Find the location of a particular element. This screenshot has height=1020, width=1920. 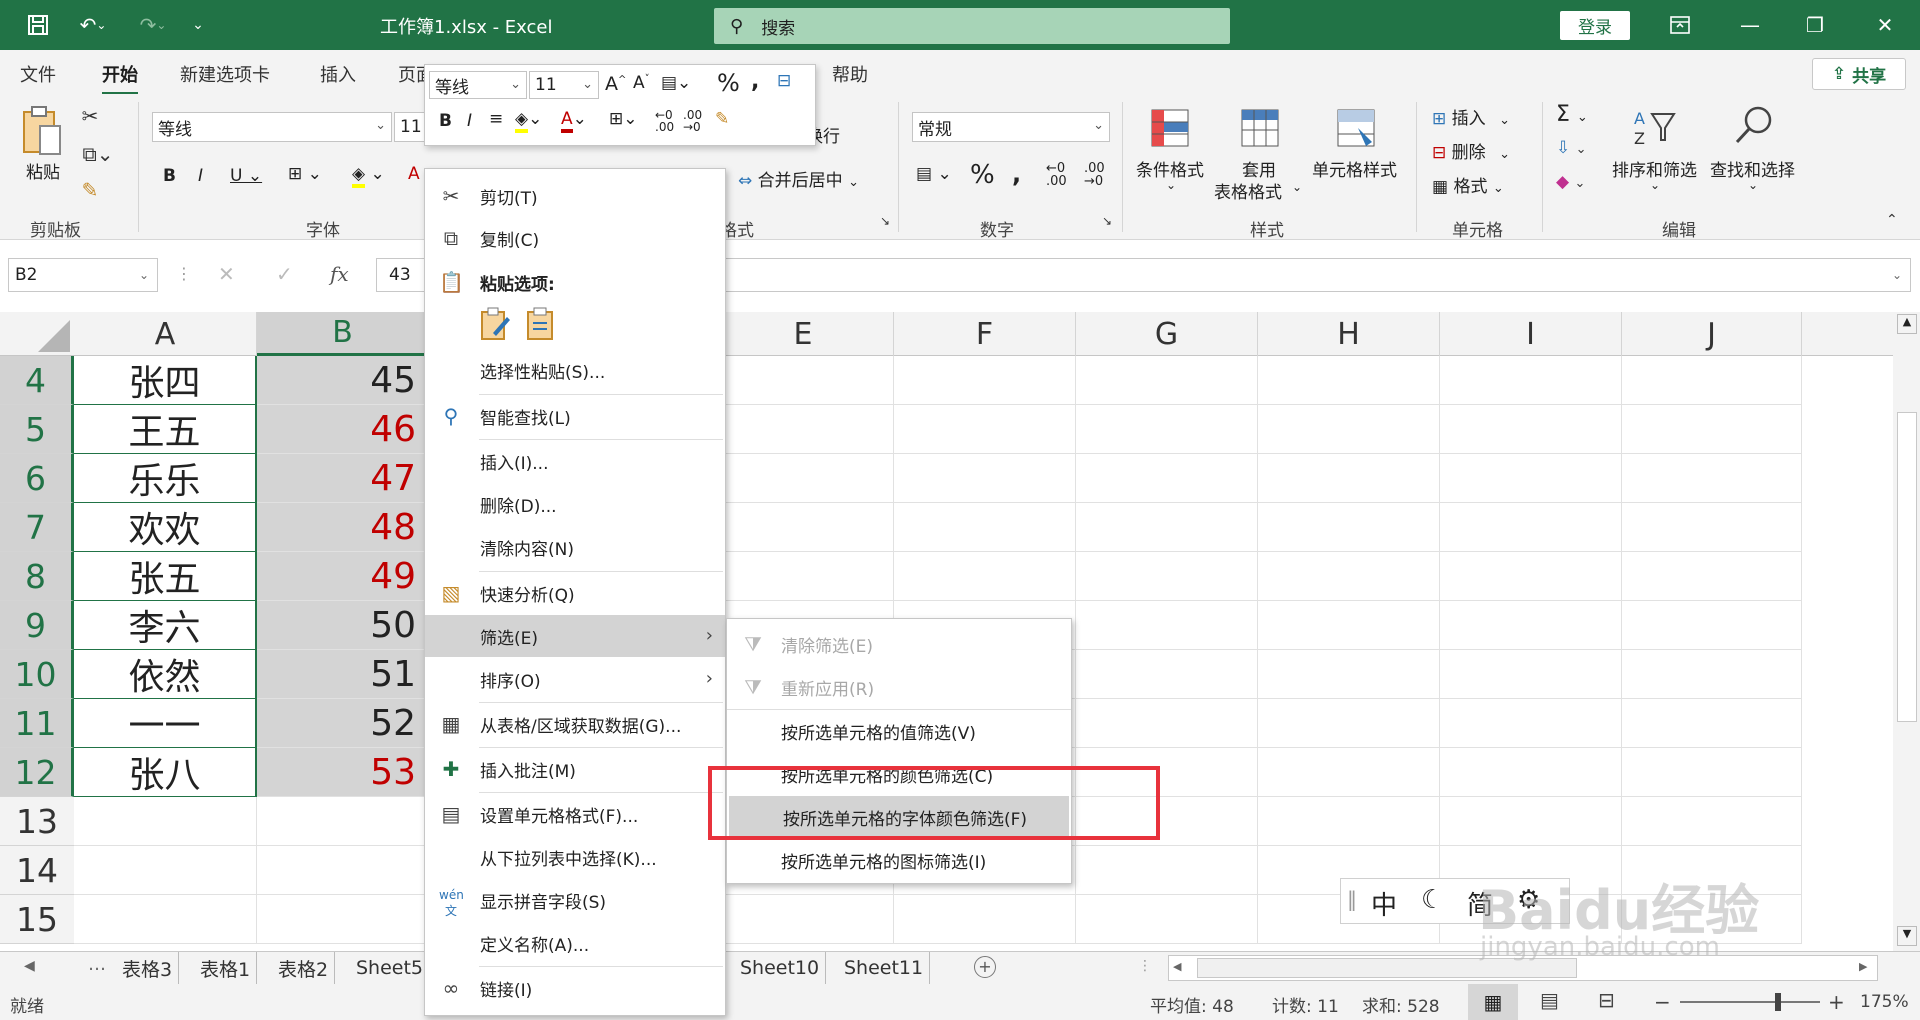

cell-a: 张四 is located at coordinates (165, 380).